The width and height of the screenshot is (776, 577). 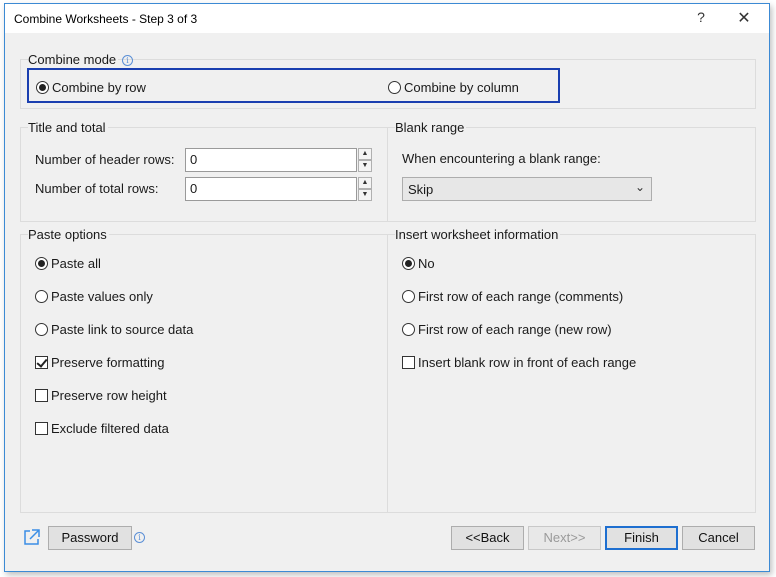 I want to click on back-button: <<Back, so click(x=487, y=538).